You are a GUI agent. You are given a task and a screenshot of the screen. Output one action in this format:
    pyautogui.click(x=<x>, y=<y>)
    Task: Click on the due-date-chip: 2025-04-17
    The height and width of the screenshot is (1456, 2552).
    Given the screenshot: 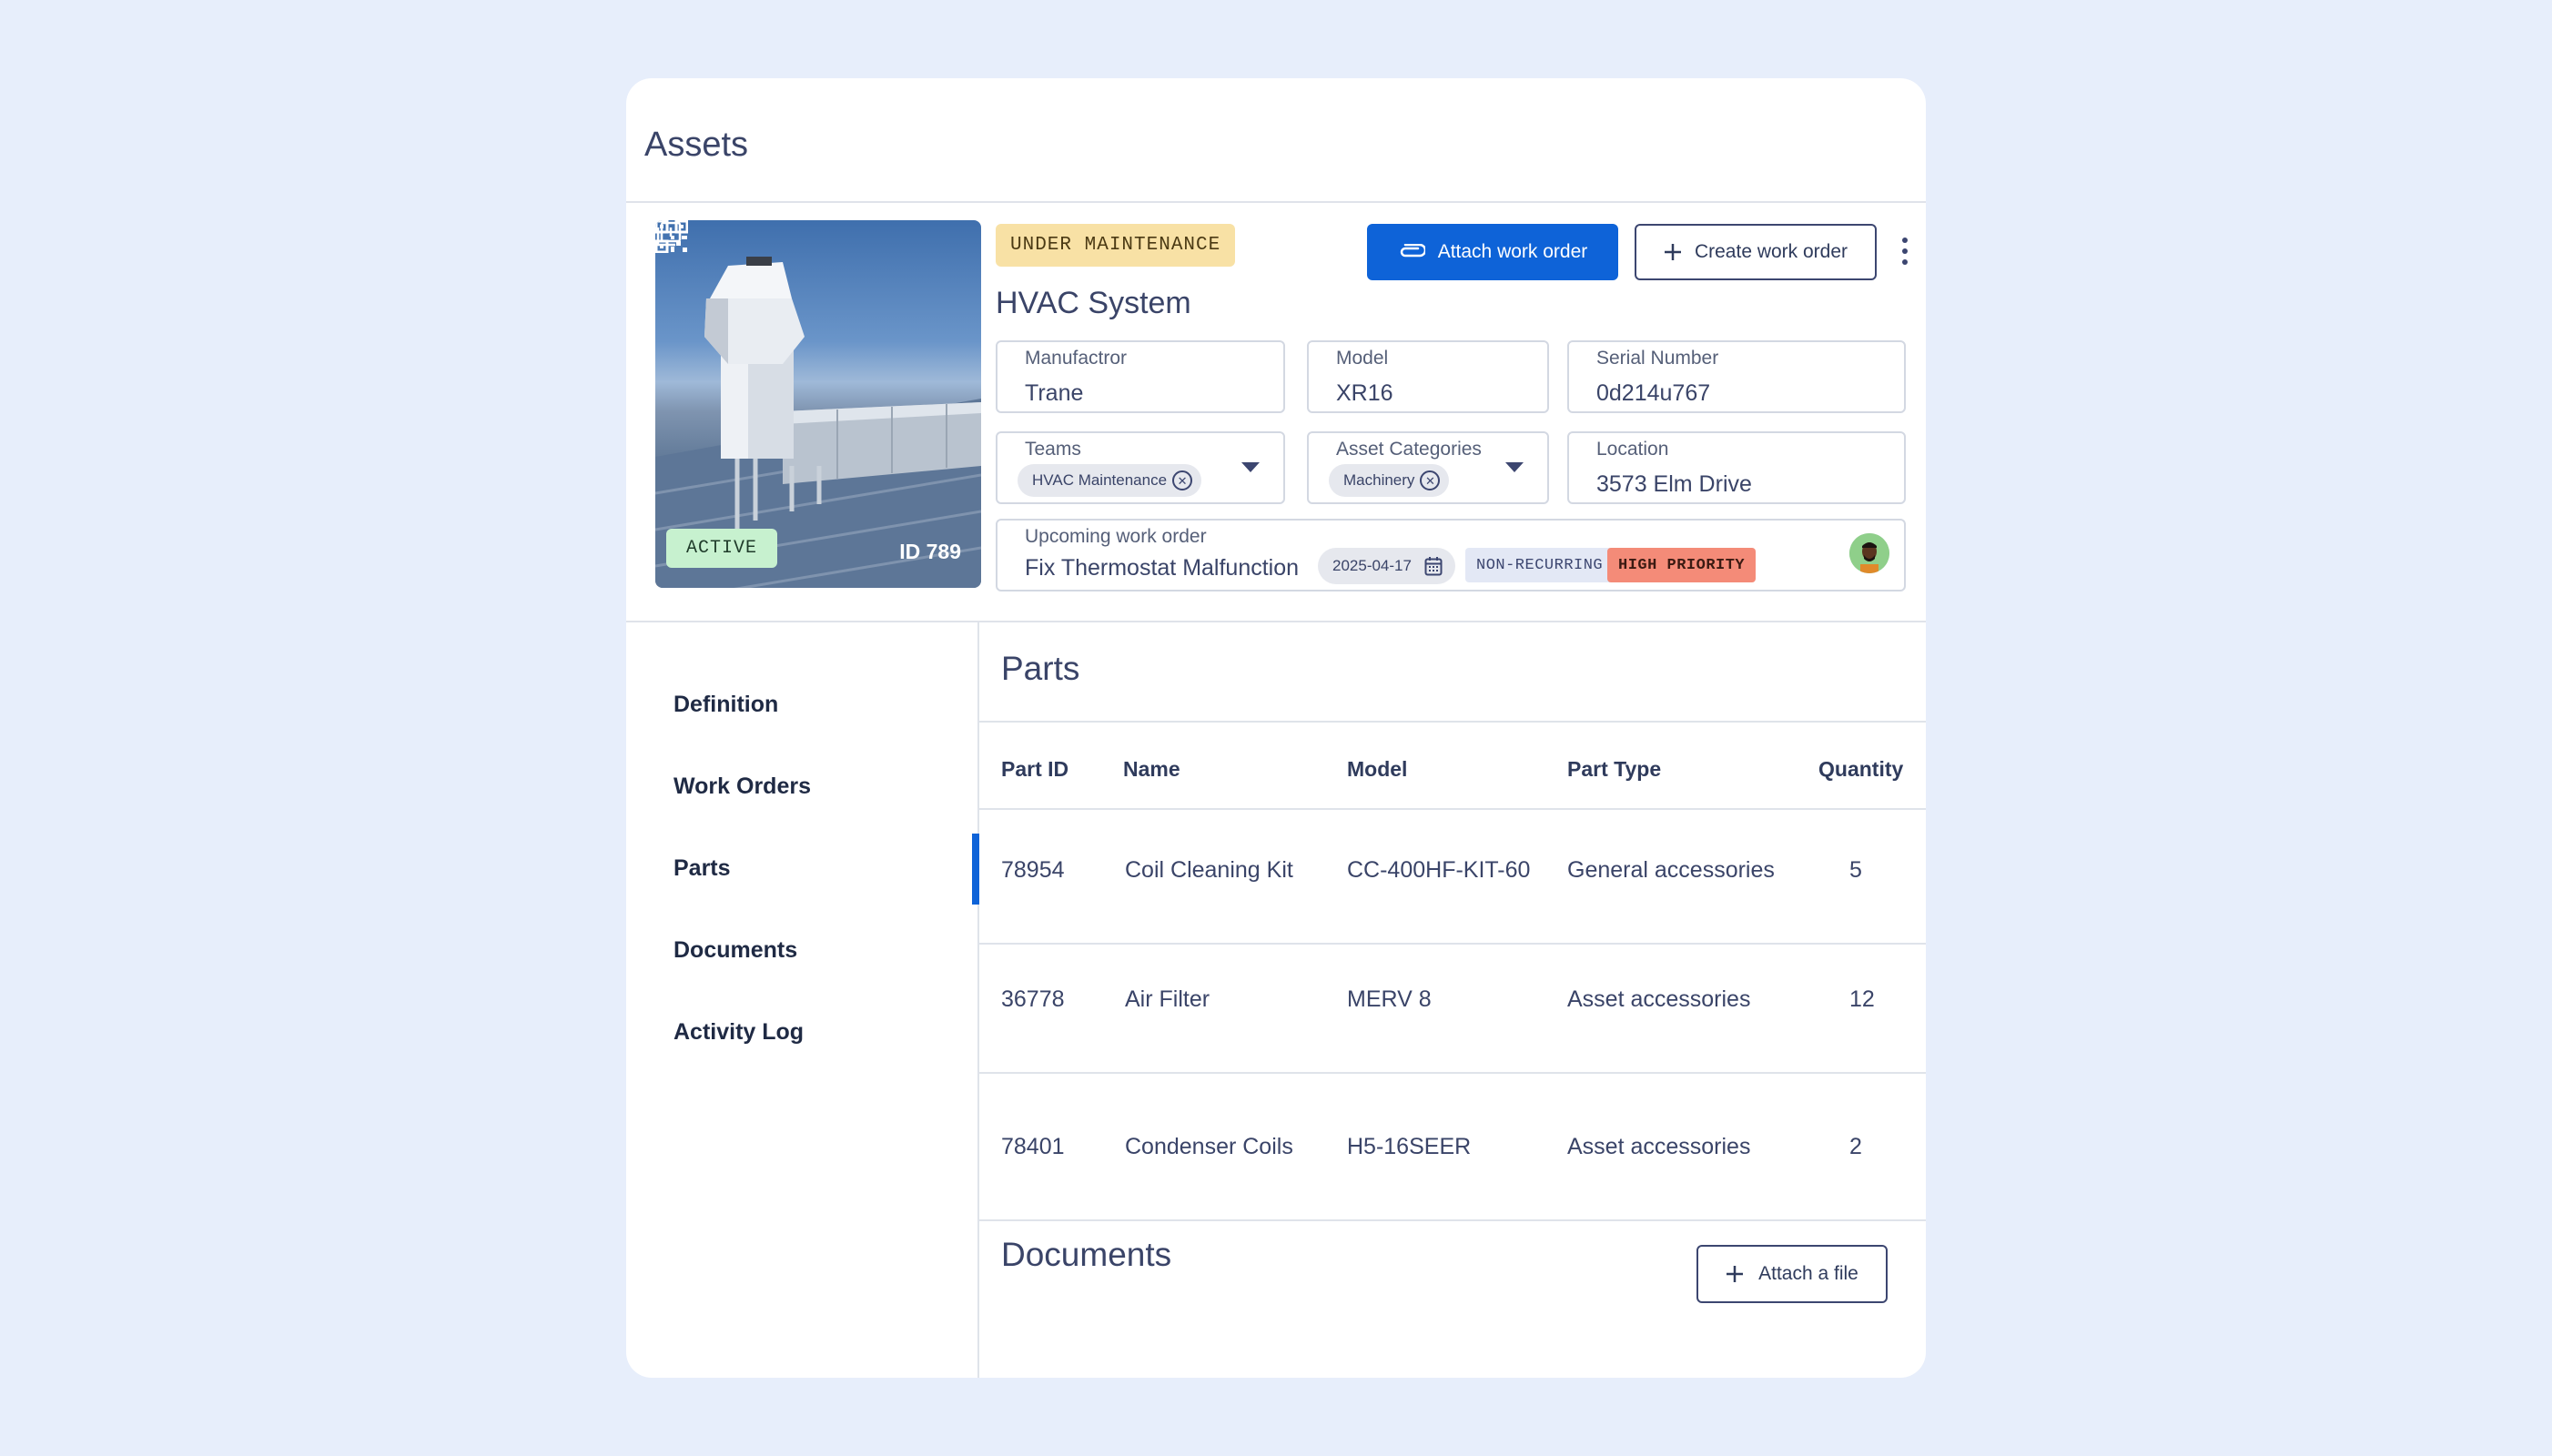 What is the action you would take?
    pyautogui.click(x=1386, y=566)
    